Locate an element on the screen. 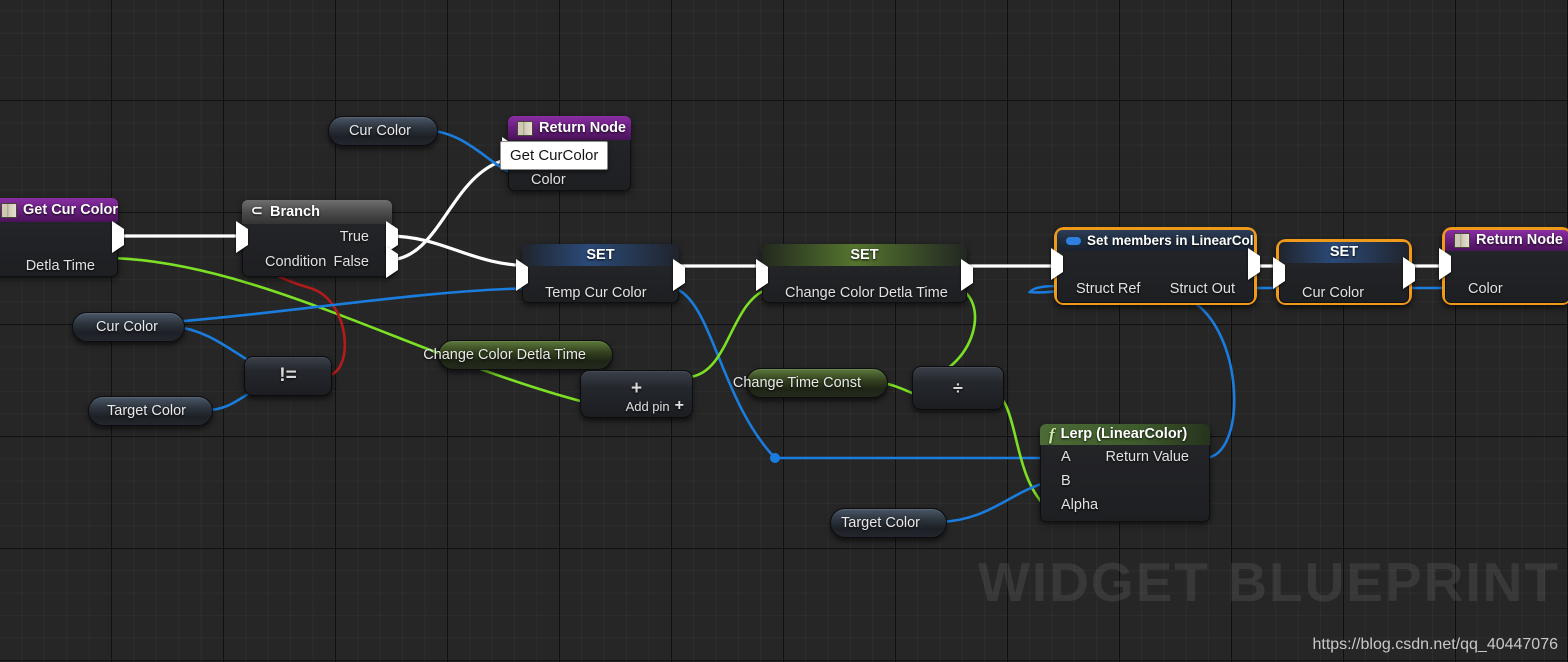 This screenshot has height=662, width=1568. node-row-condition: Condition False is located at coordinates (320, 262).